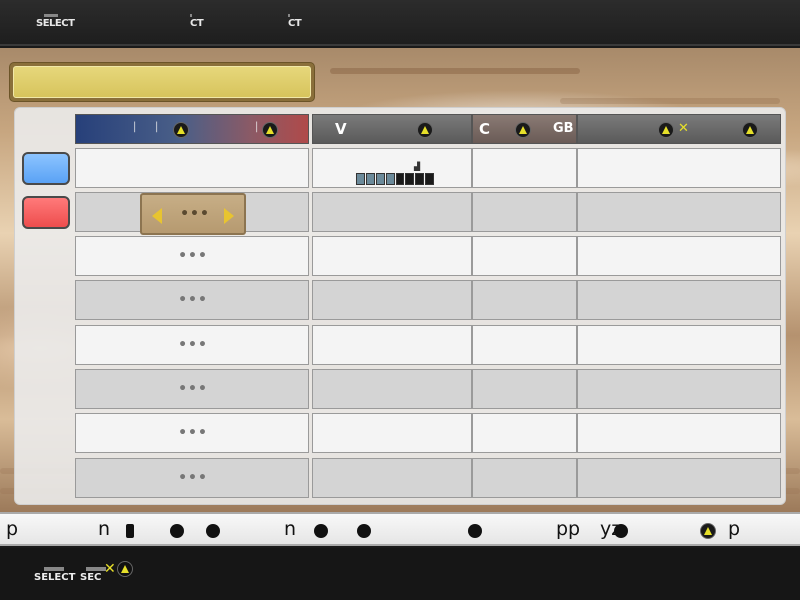 The height and width of the screenshot is (600, 800). I want to click on top-hint-3-label: CT, so click(295, 23).